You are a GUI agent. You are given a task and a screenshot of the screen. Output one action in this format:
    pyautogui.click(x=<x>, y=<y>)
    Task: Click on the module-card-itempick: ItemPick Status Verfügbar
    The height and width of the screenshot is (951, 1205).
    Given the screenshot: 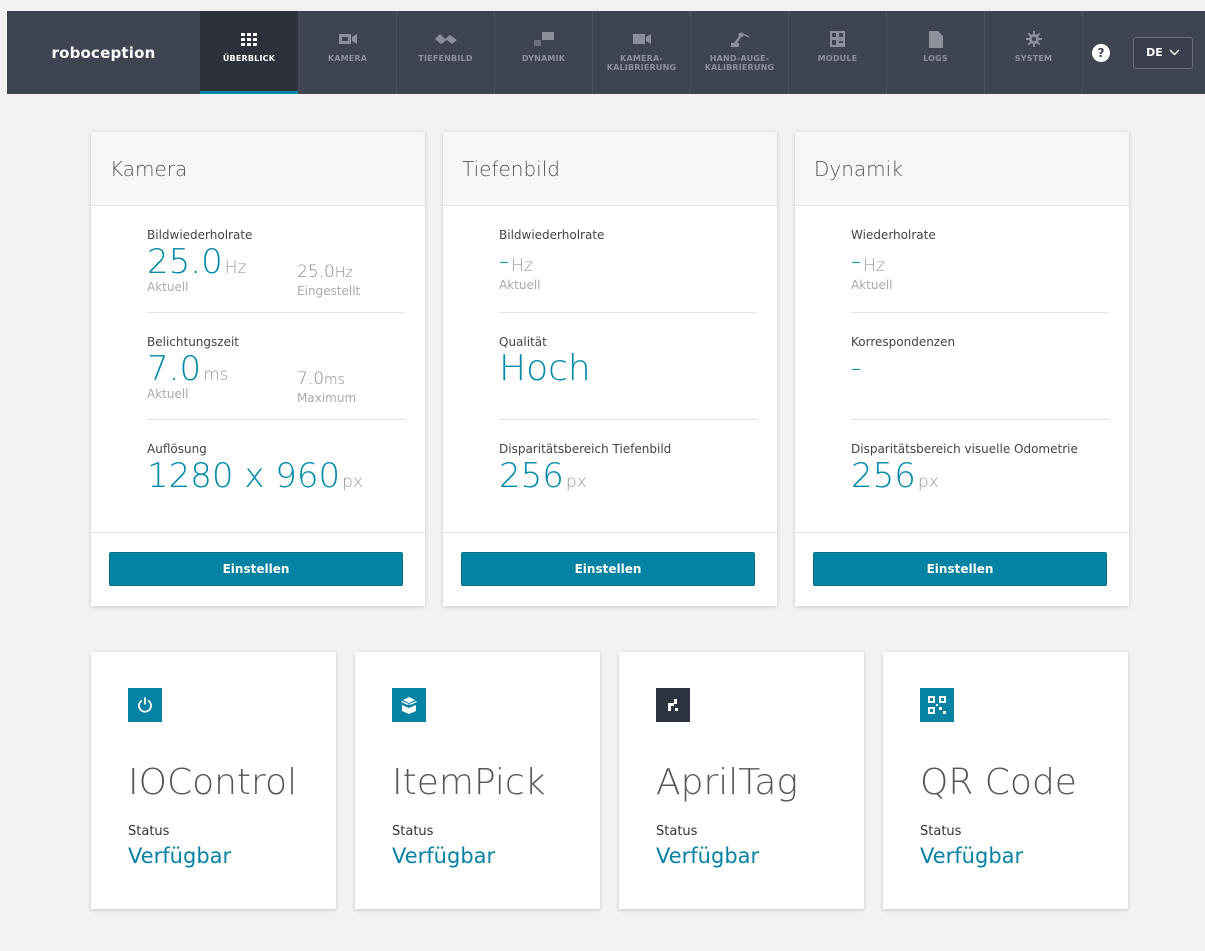 What is the action you would take?
    pyautogui.click(x=477, y=780)
    